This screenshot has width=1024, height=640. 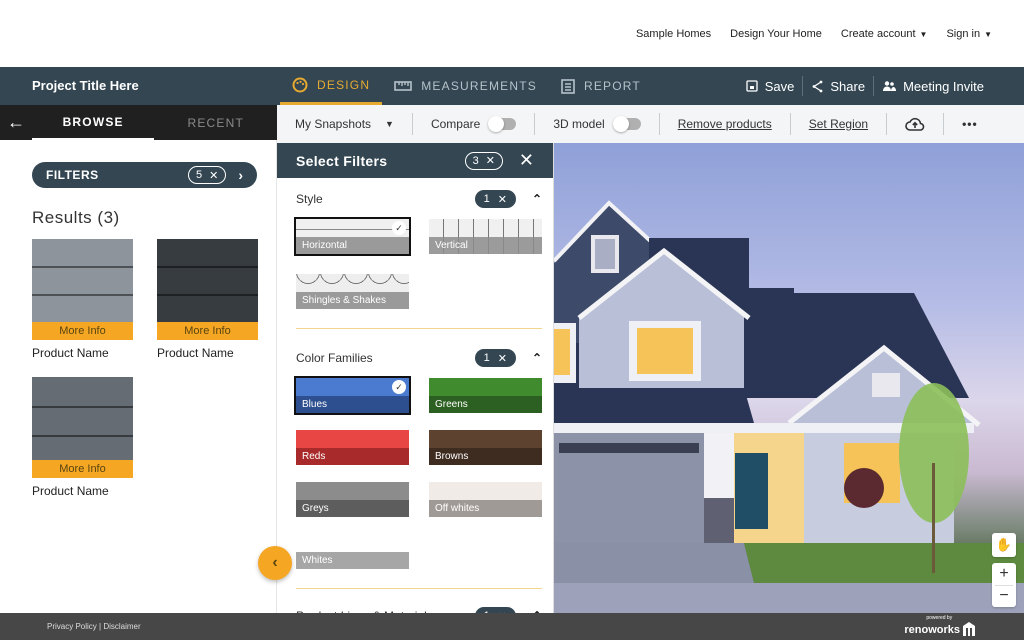 I want to click on color-option-off-whites: Off whites, so click(x=485, y=499).